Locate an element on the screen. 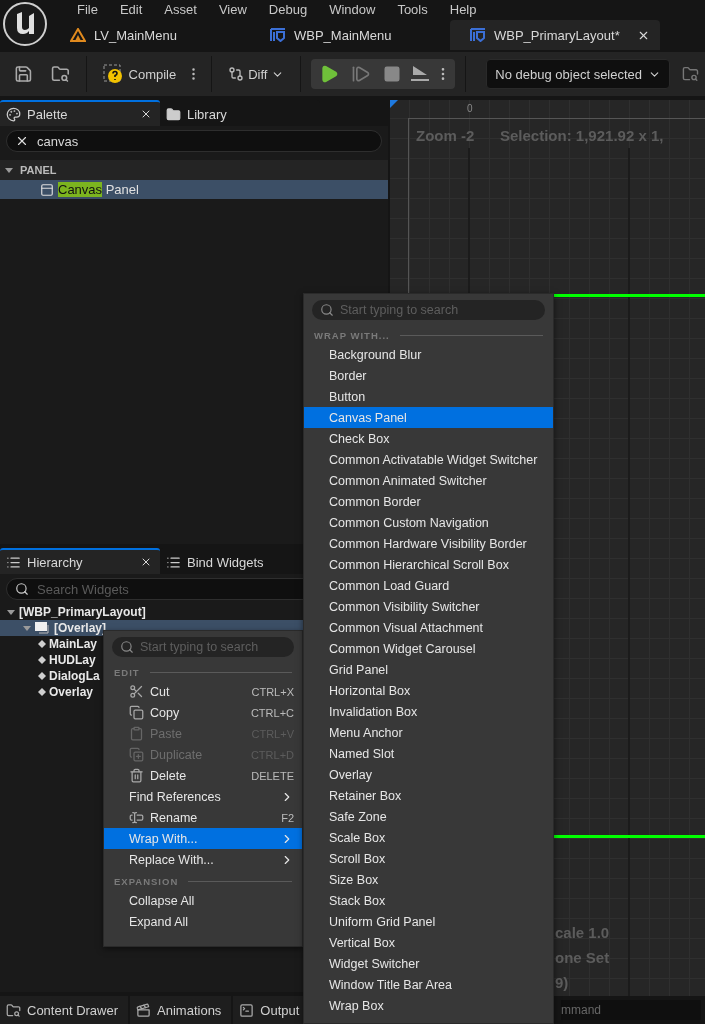 The height and width of the screenshot is (1024, 705). category-label: PANEL is located at coordinates (38, 170).